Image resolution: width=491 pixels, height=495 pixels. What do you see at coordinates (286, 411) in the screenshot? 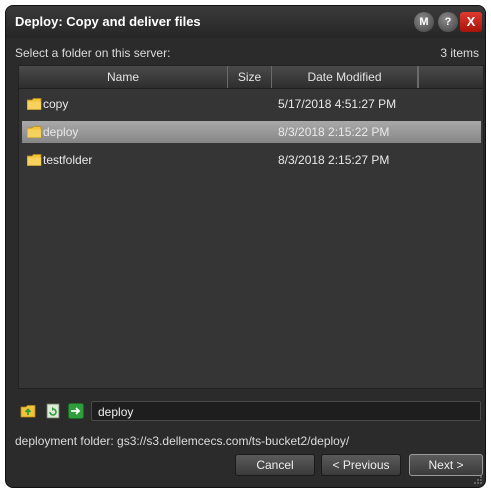
I see `path-input: deploy` at bounding box center [286, 411].